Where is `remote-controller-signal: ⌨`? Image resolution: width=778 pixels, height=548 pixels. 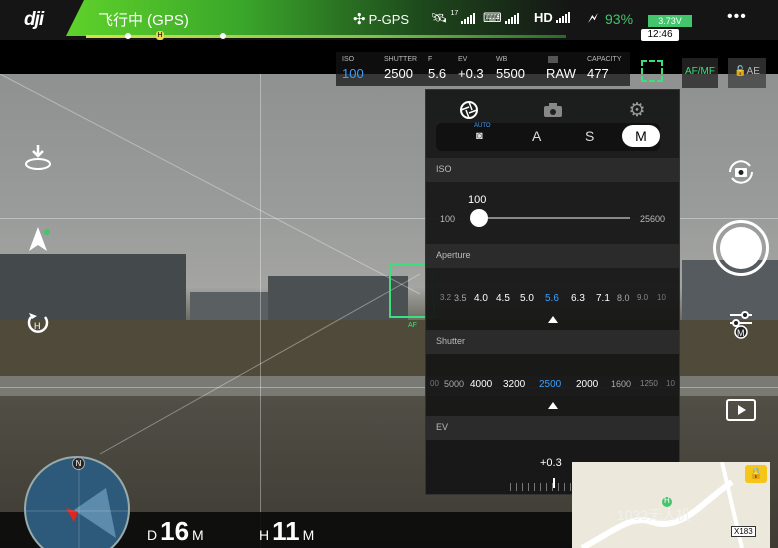
remote-controller-signal: ⌨ is located at coordinates (501, 18).